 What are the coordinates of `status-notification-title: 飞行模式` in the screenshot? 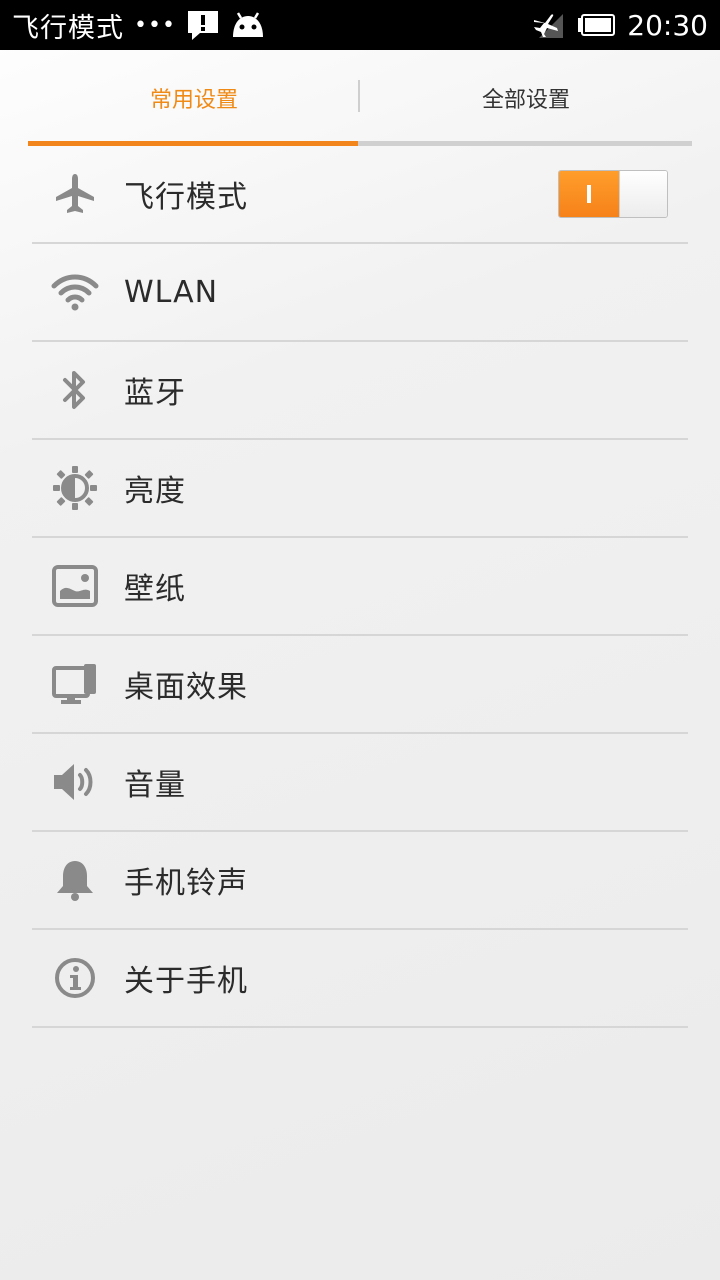 It's located at (68, 28).